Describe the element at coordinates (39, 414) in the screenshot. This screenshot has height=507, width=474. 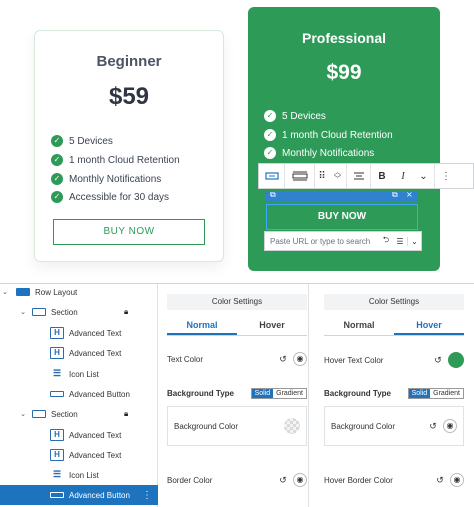
I see `section-icon` at that location.